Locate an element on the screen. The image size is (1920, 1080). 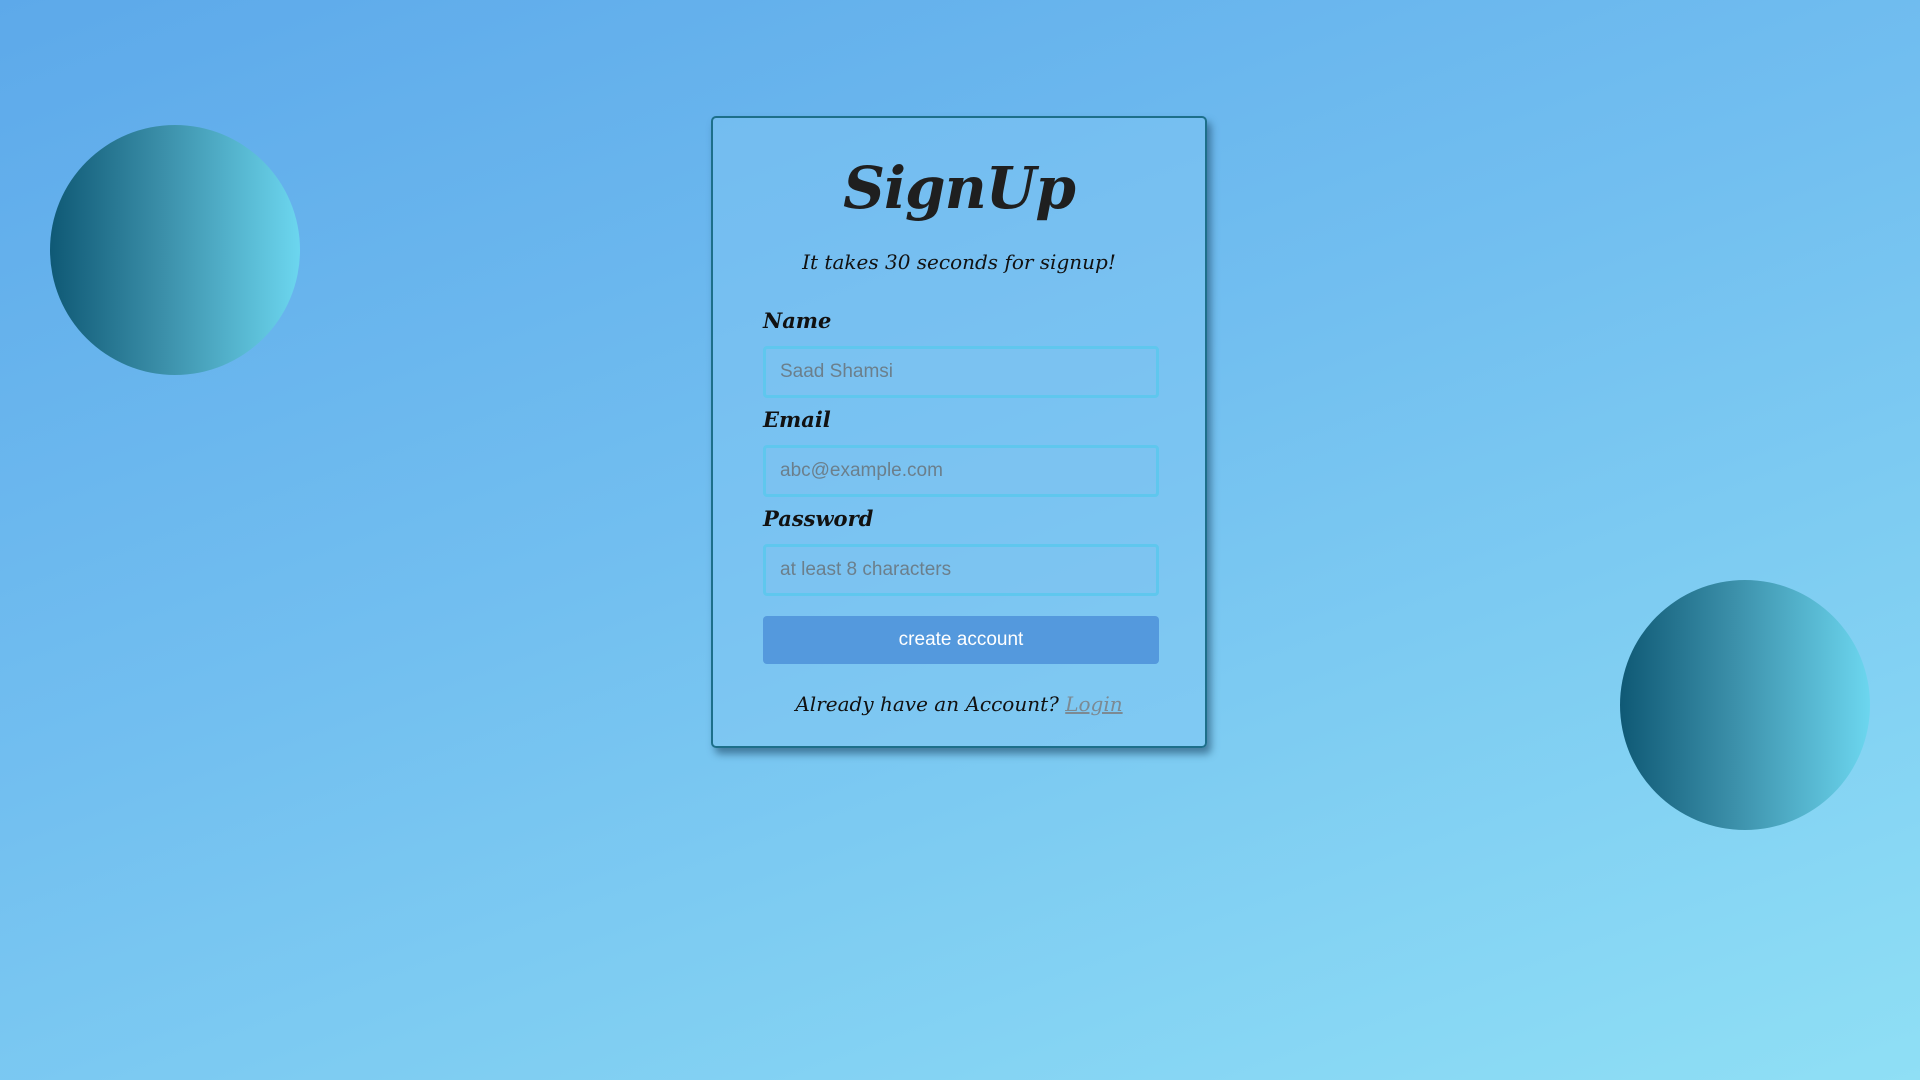
email-input is located at coordinates (961, 471).